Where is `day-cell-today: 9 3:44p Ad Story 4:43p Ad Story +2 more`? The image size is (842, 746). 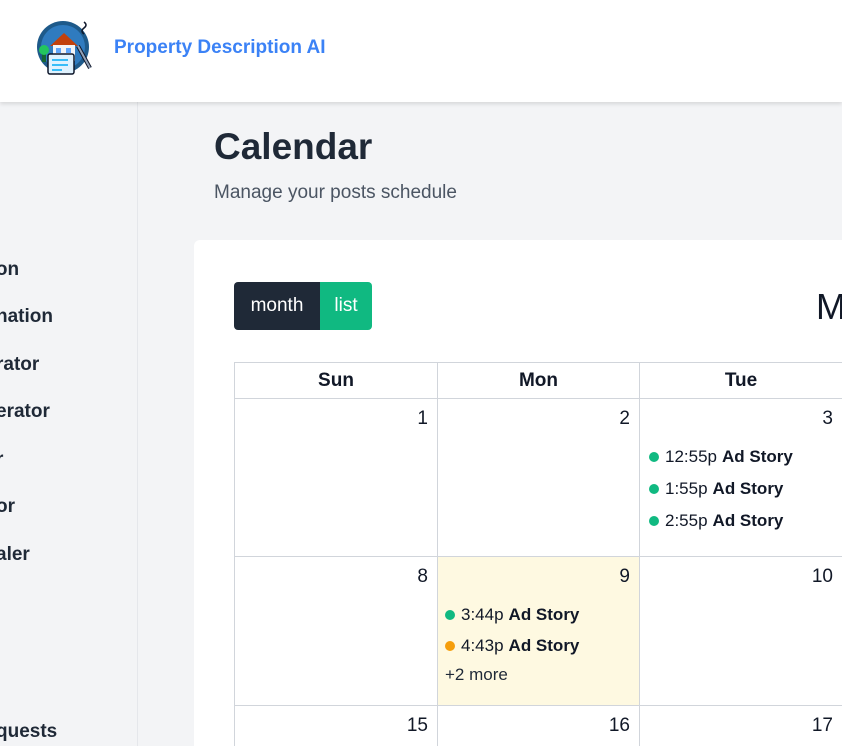 day-cell-today: 9 3:44p Ad Story 4:43p Ad Story +2 more is located at coordinates (538, 630).